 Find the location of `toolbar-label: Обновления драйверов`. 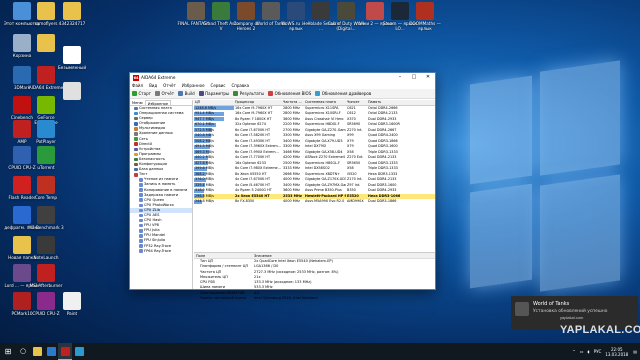

toolbar-label: Обновления драйверов is located at coordinates (346, 93).